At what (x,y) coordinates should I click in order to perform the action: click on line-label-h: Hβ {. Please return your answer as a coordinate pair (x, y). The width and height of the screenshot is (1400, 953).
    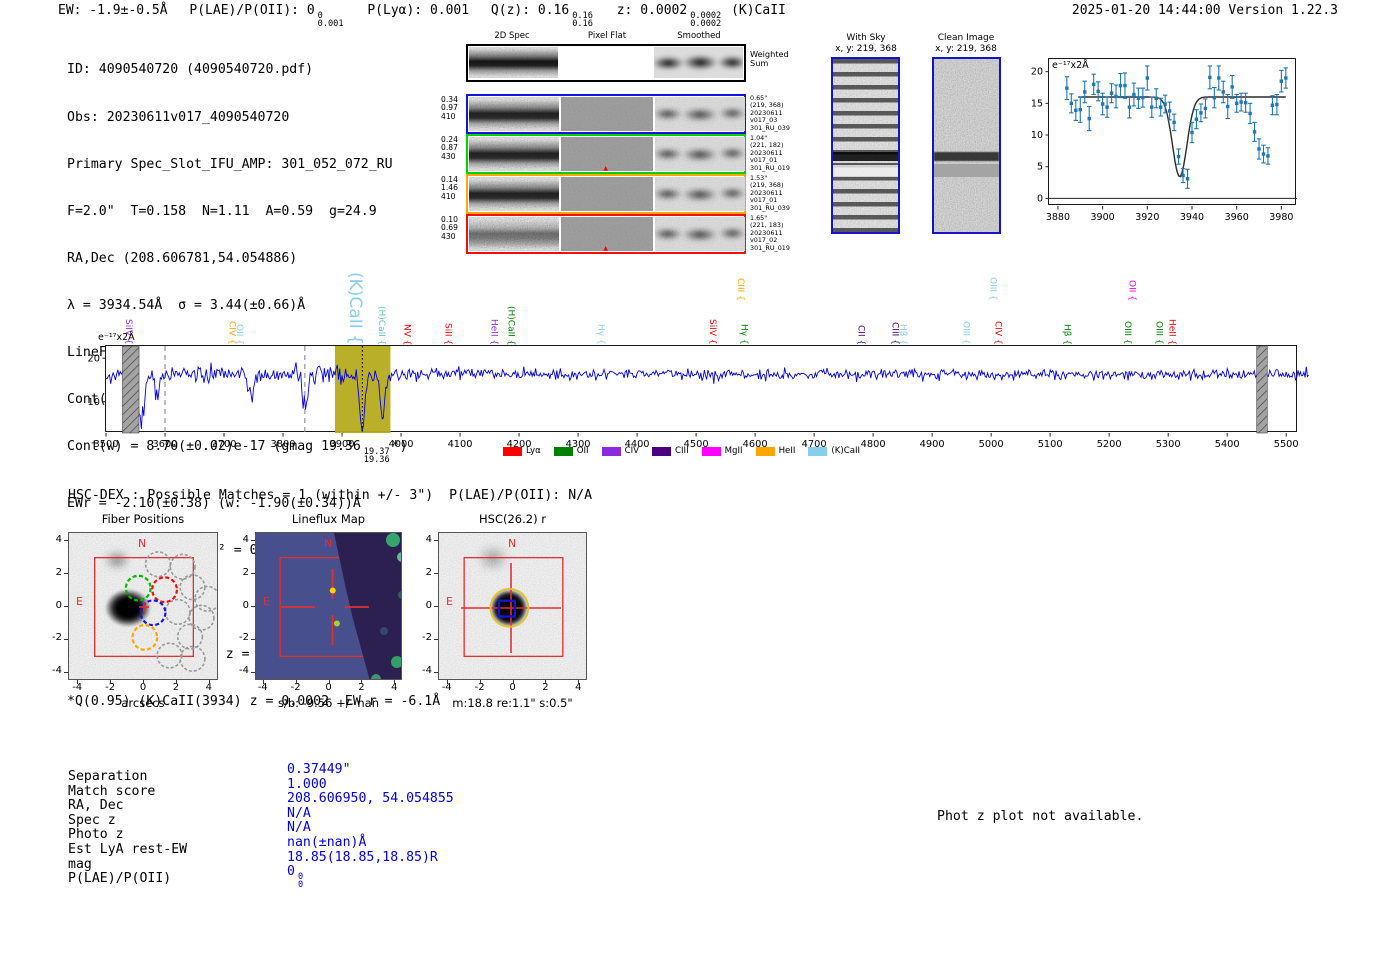
    Looking at the image, I should click on (1066, 334).